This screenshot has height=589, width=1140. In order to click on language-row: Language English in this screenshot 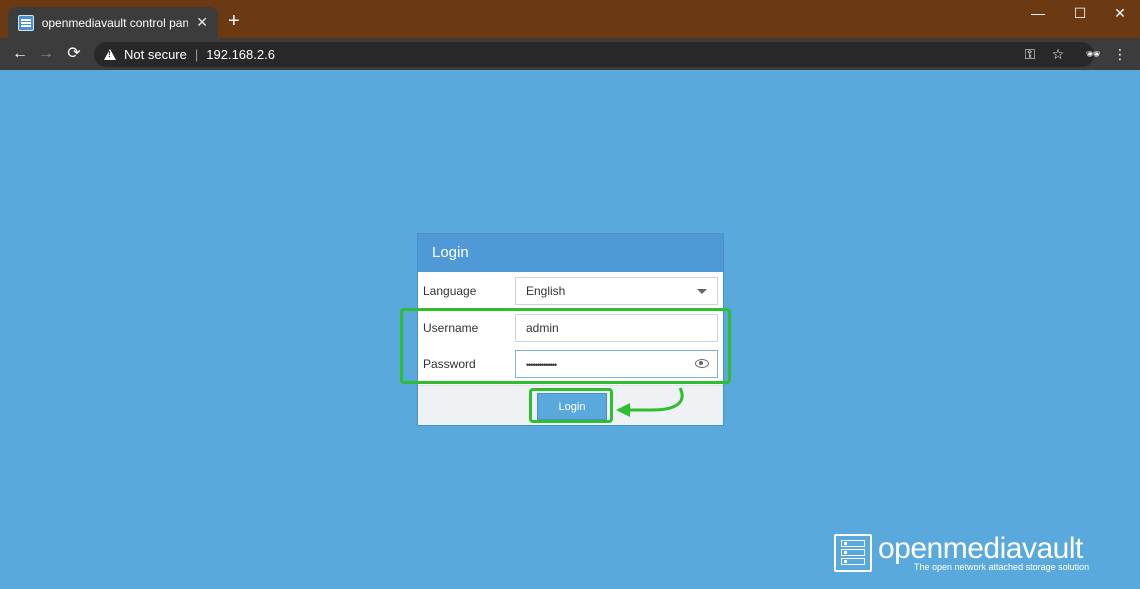, I will do `click(570, 291)`.